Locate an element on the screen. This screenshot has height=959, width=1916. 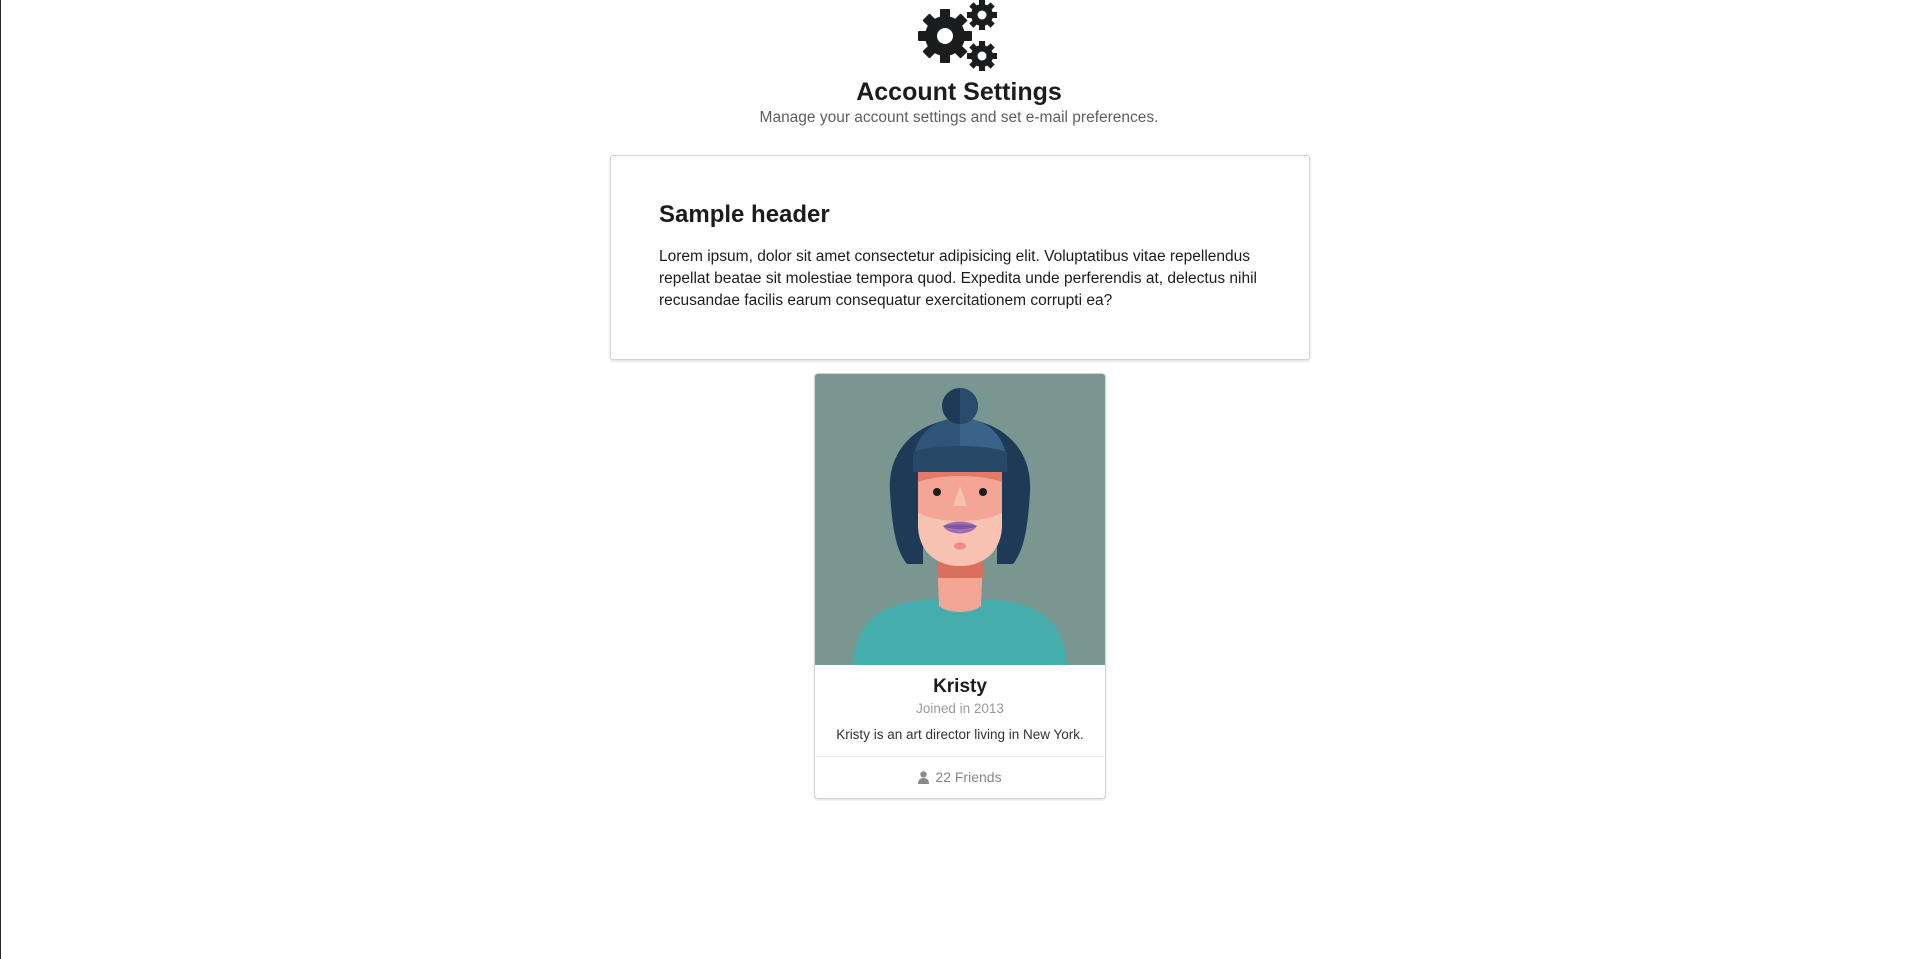
friends-link: 22 Friends is located at coordinates (960, 772).